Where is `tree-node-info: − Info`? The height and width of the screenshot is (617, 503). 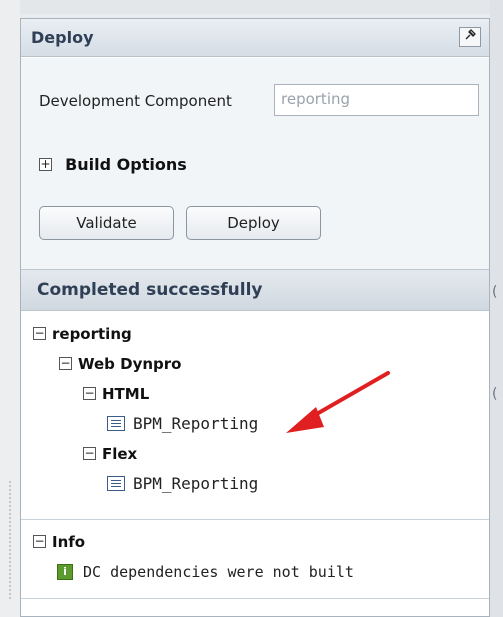 tree-node-info: − Info is located at coordinates (59, 541).